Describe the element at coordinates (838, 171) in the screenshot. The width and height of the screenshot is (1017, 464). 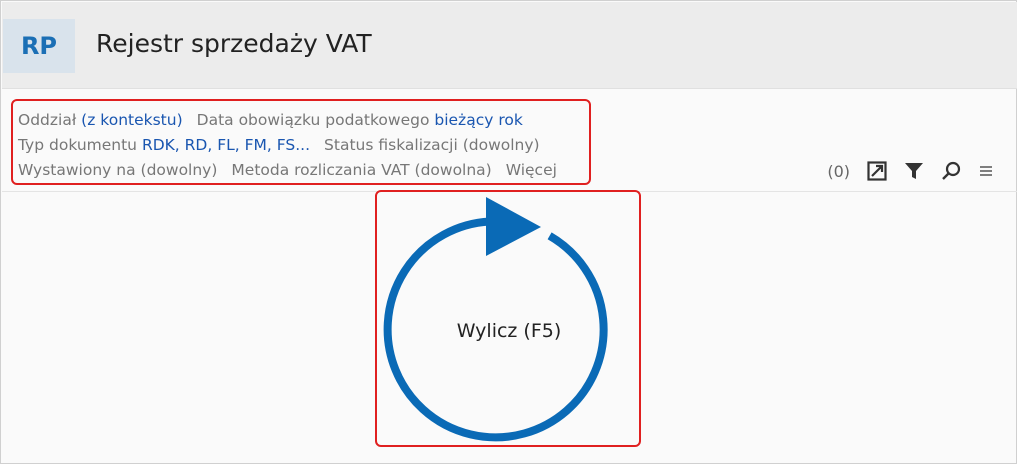
I see `record-count: (0)` at that location.